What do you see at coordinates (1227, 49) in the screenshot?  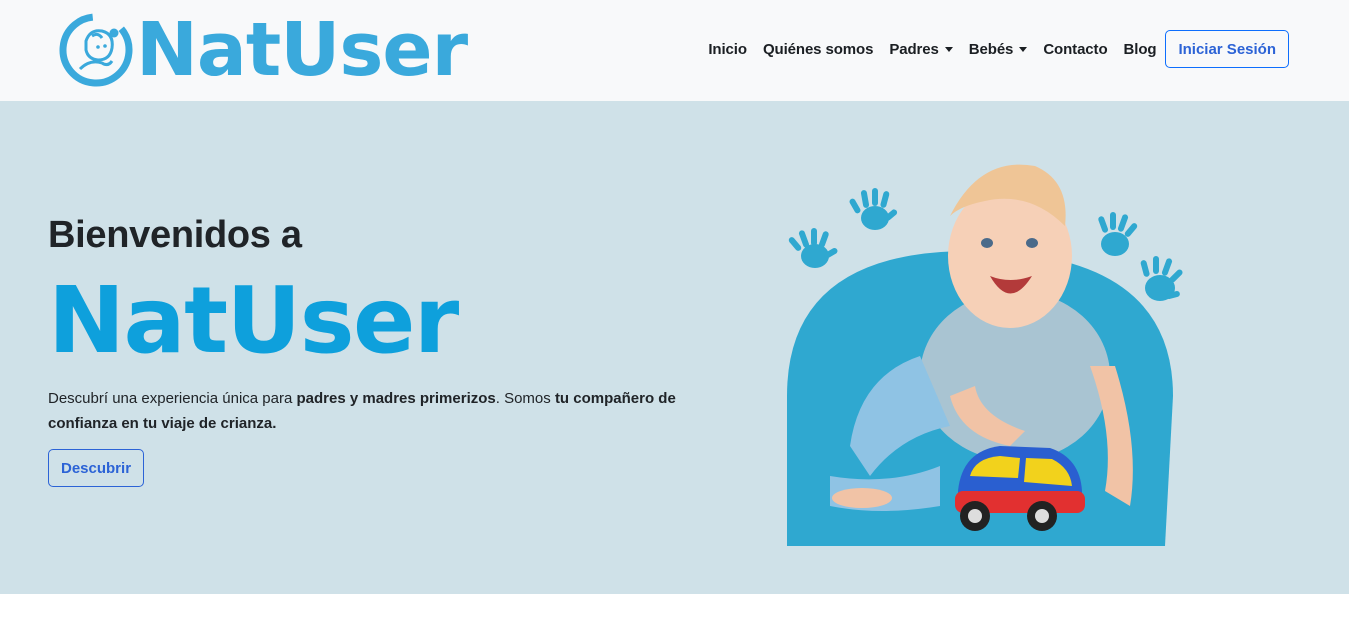 I see `login-button: Iniciar Sesión` at bounding box center [1227, 49].